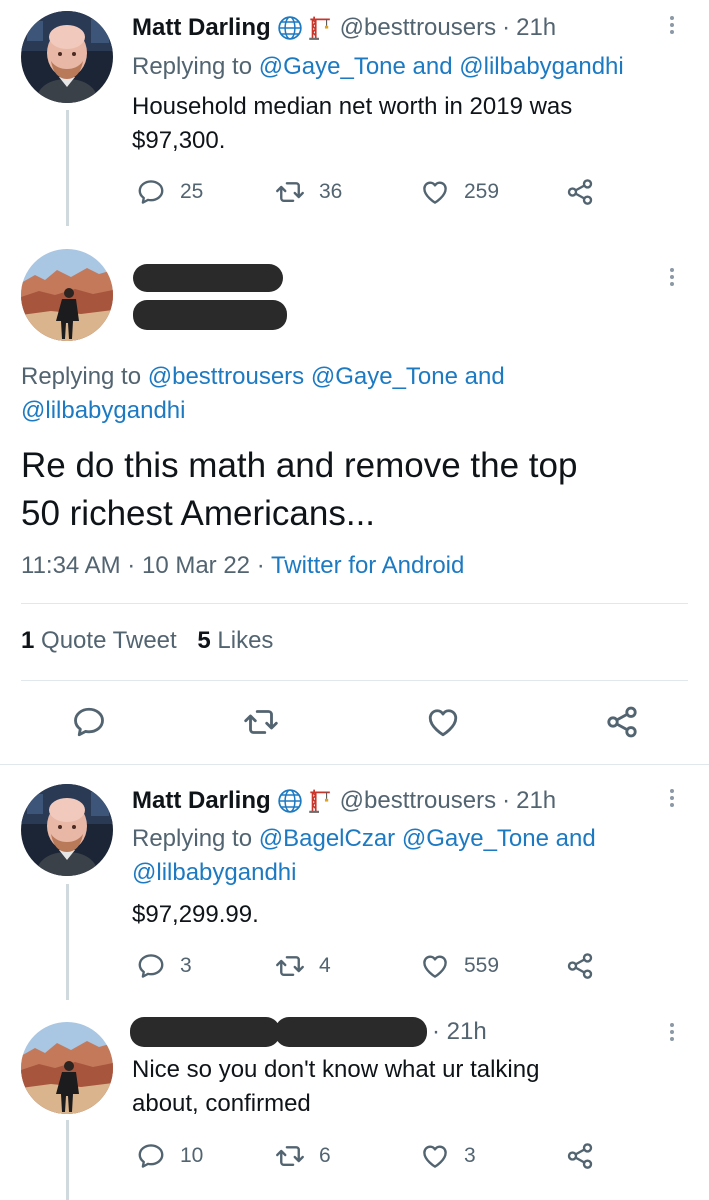  Describe the element at coordinates (245, 640) in the screenshot. I see `likes-label: Likes` at that location.